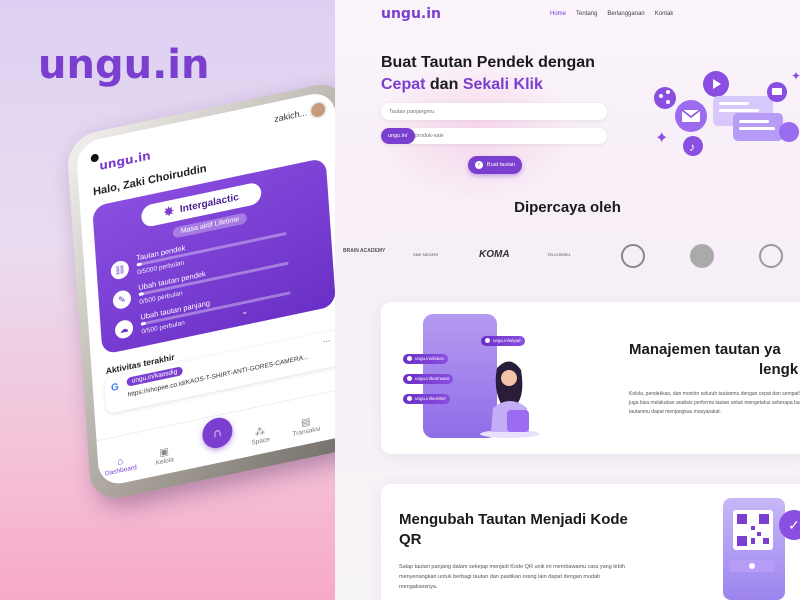 The image size is (800, 600). Describe the element at coordinates (494, 254) in the screenshot. I see `partner-logo: KOMA` at that location.